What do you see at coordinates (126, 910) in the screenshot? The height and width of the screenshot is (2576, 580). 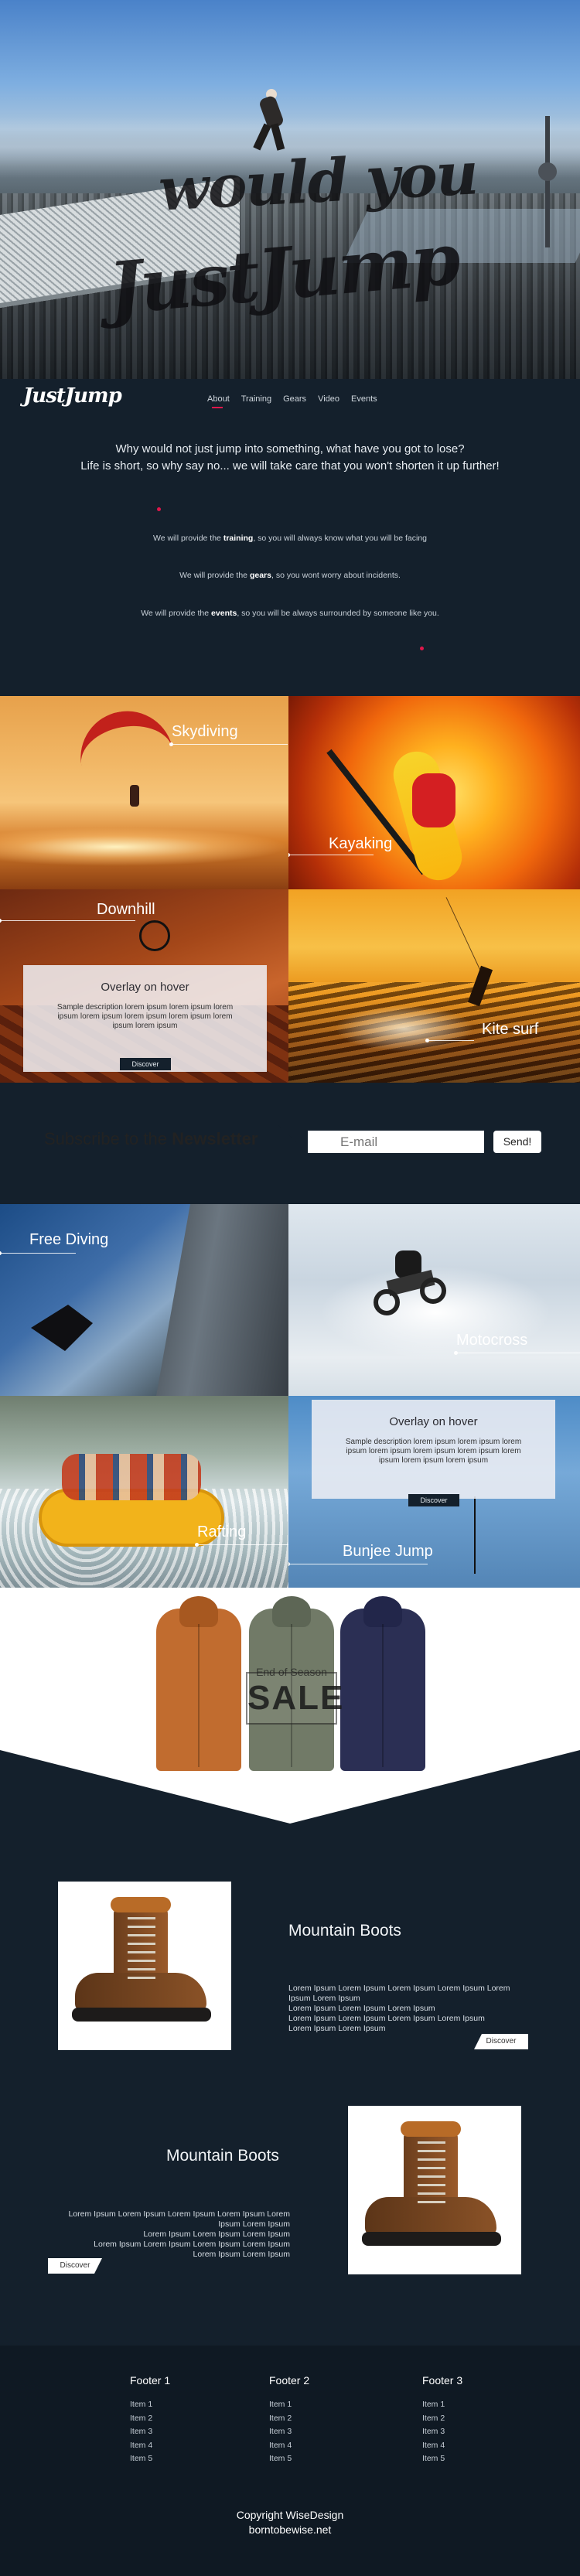 I see `tile-label: Downhill` at bounding box center [126, 910].